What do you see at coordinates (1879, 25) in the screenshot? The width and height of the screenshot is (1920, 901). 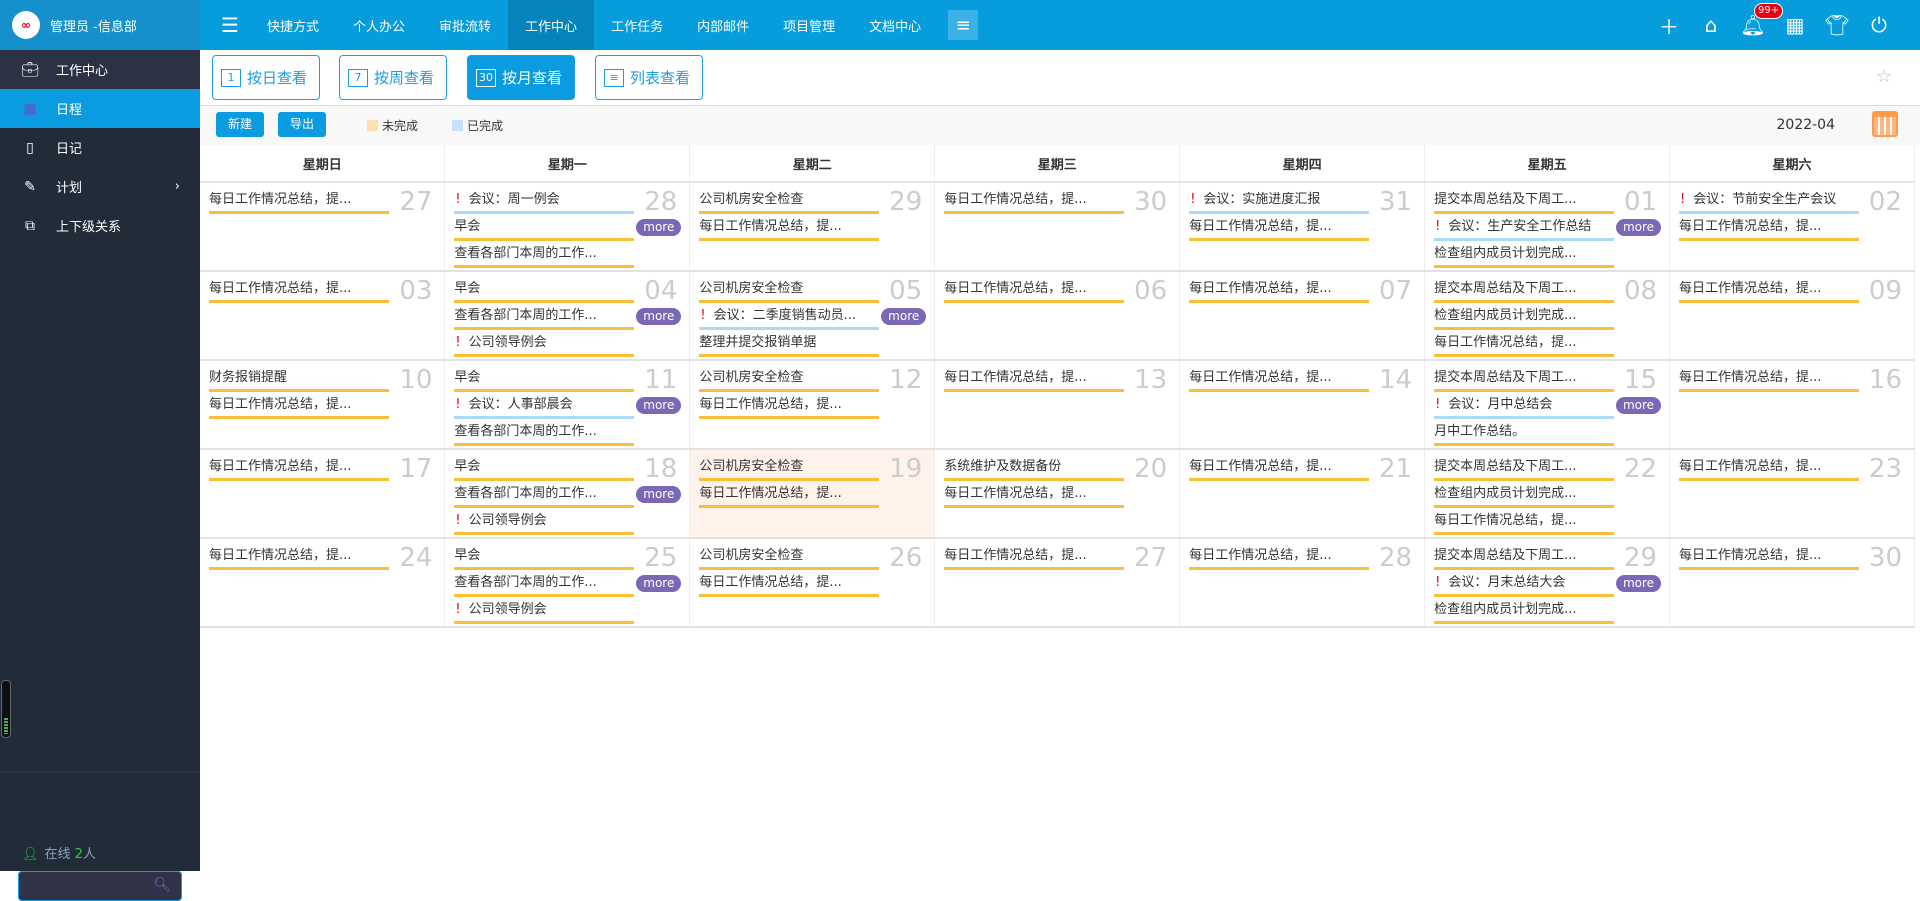 I see `power-icon: ⏻` at bounding box center [1879, 25].